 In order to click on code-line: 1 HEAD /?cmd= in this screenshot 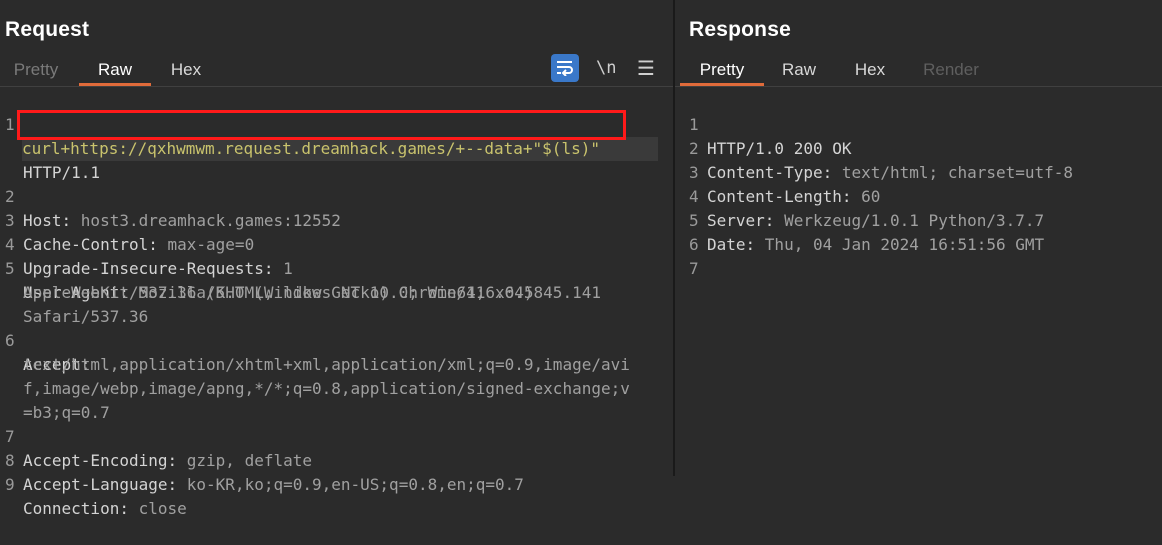, I will do `click(64, 123)`.